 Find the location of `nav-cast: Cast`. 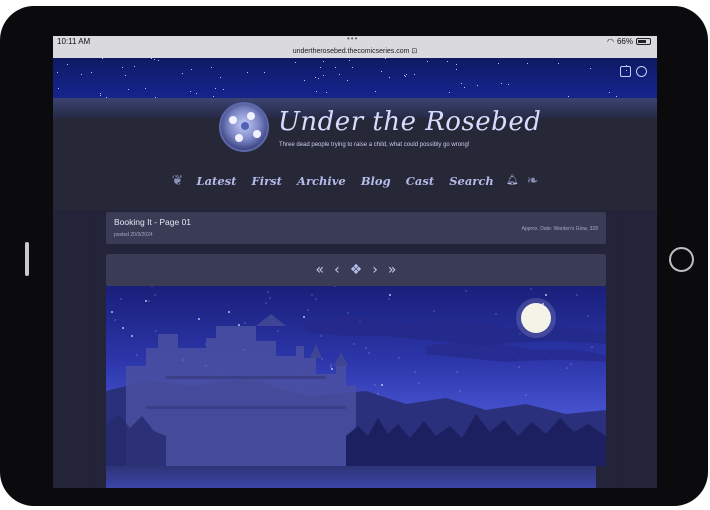

nav-cast: Cast is located at coordinates (420, 181).